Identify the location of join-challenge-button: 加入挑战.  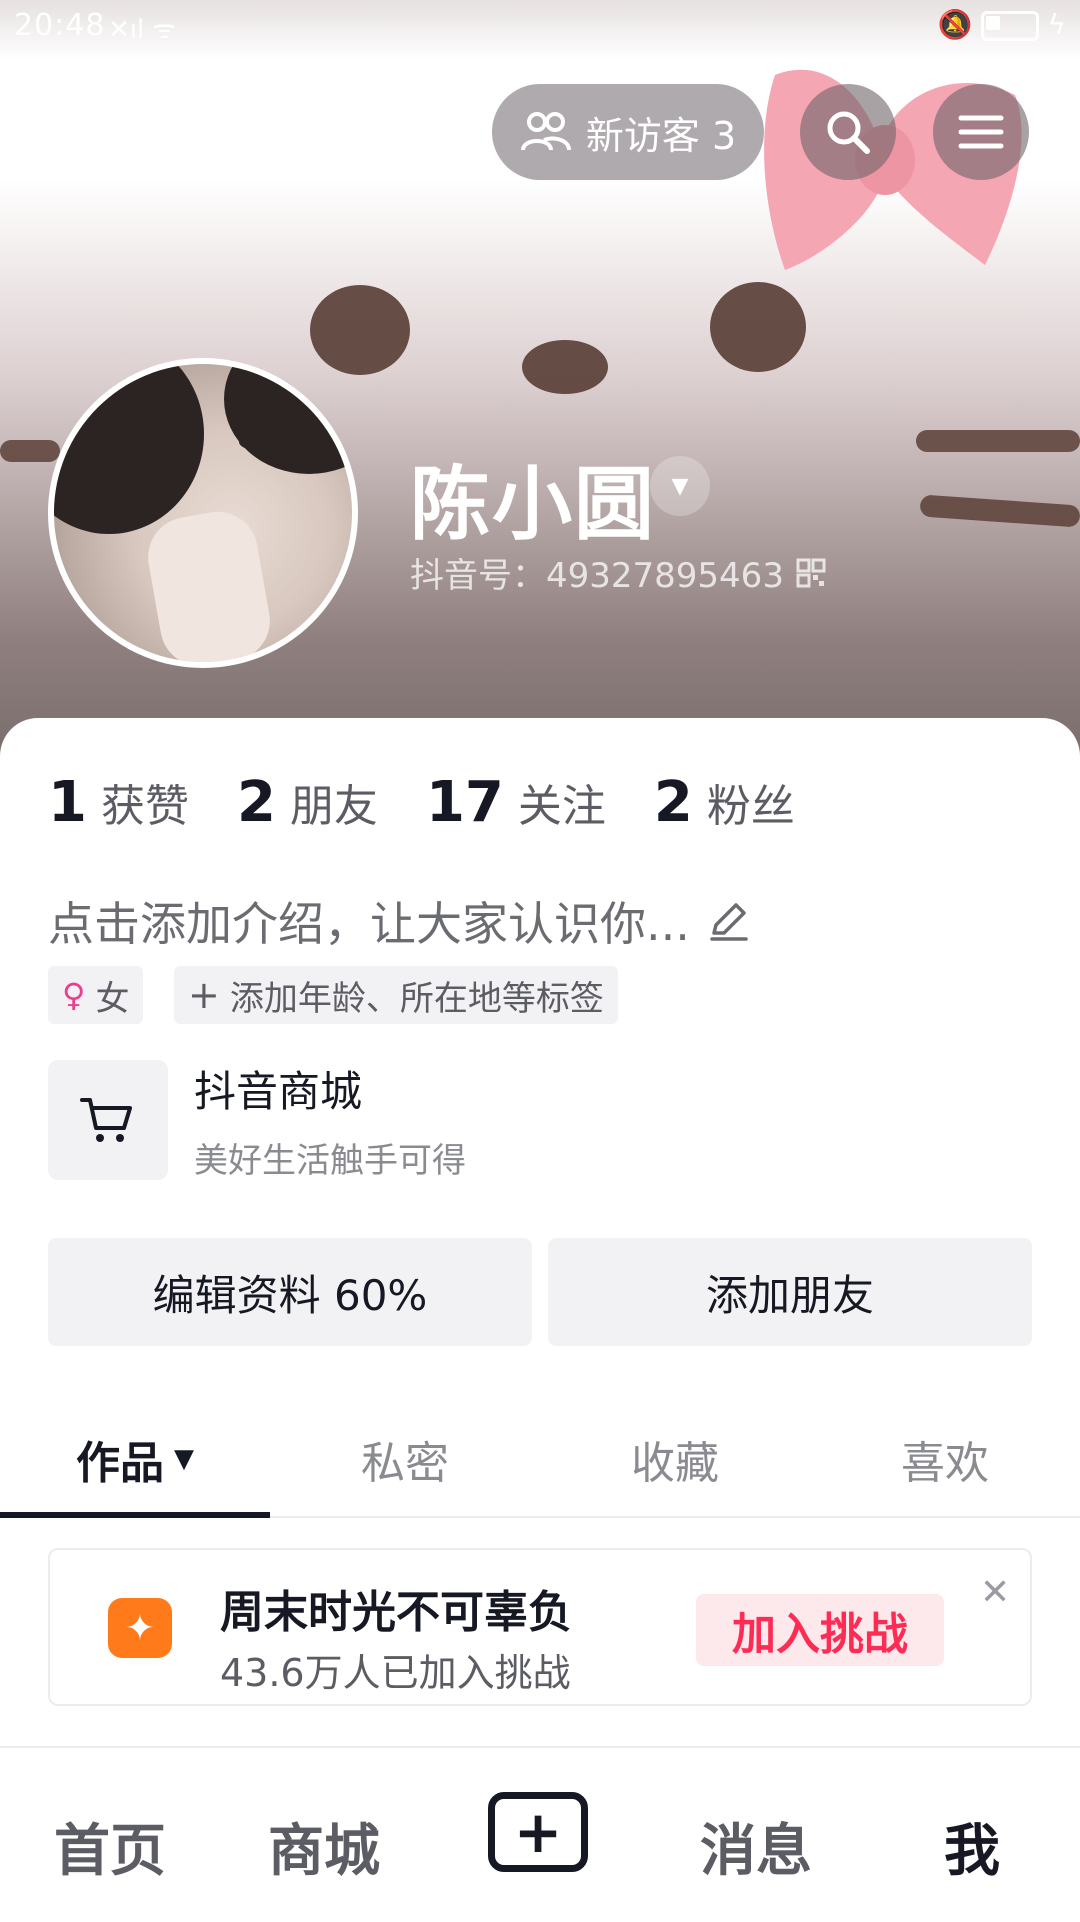
(820, 1630).